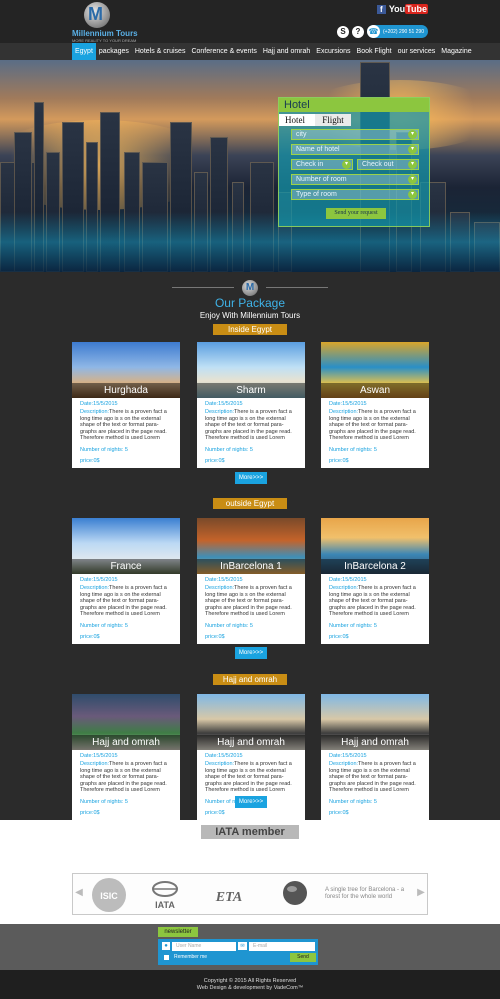 This screenshot has height=999, width=500. I want to click on package-image: France, so click(126, 546).